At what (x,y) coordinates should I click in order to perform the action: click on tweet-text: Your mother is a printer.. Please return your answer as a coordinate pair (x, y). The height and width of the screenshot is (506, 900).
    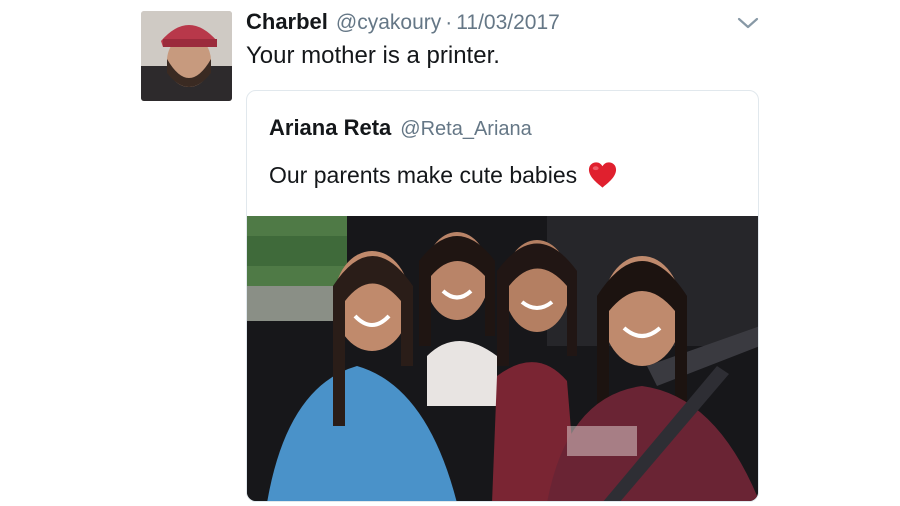
    Looking at the image, I should click on (373, 55).